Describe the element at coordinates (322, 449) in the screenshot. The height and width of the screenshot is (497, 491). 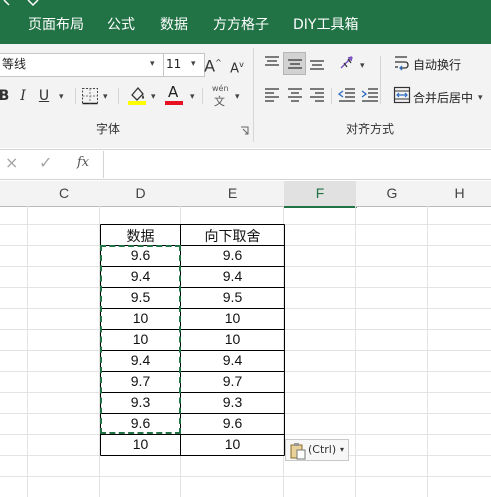
I see `paste-options-label: (Ctrl)` at that location.